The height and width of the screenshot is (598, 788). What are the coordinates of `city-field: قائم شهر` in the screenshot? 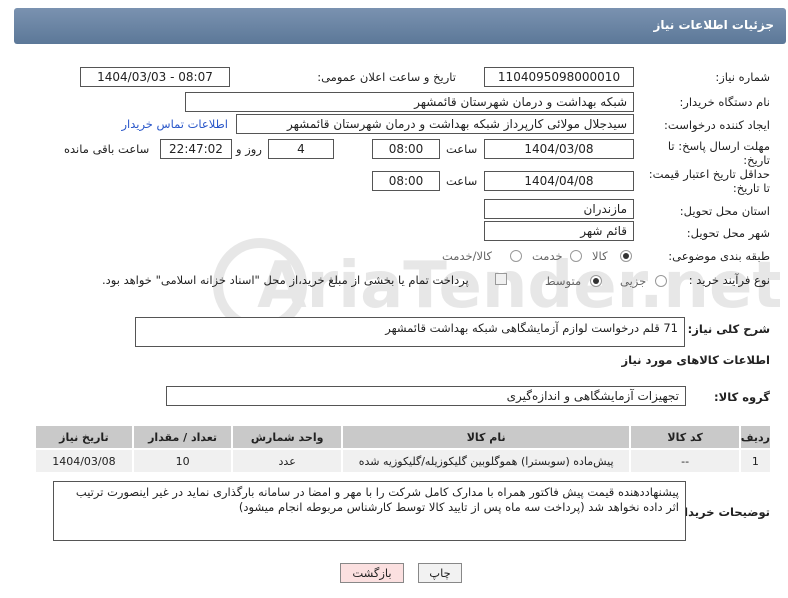 It's located at (559, 231).